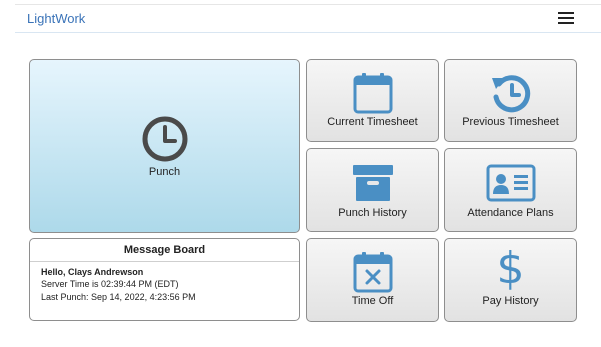 This screenshot has height=347, width=601. What do you see at coordinates (110, 284) in the screenshot?
I see `server-time-text: Server Time is 02:39:44 PM (EDT)` at bounding box center [110, 284].